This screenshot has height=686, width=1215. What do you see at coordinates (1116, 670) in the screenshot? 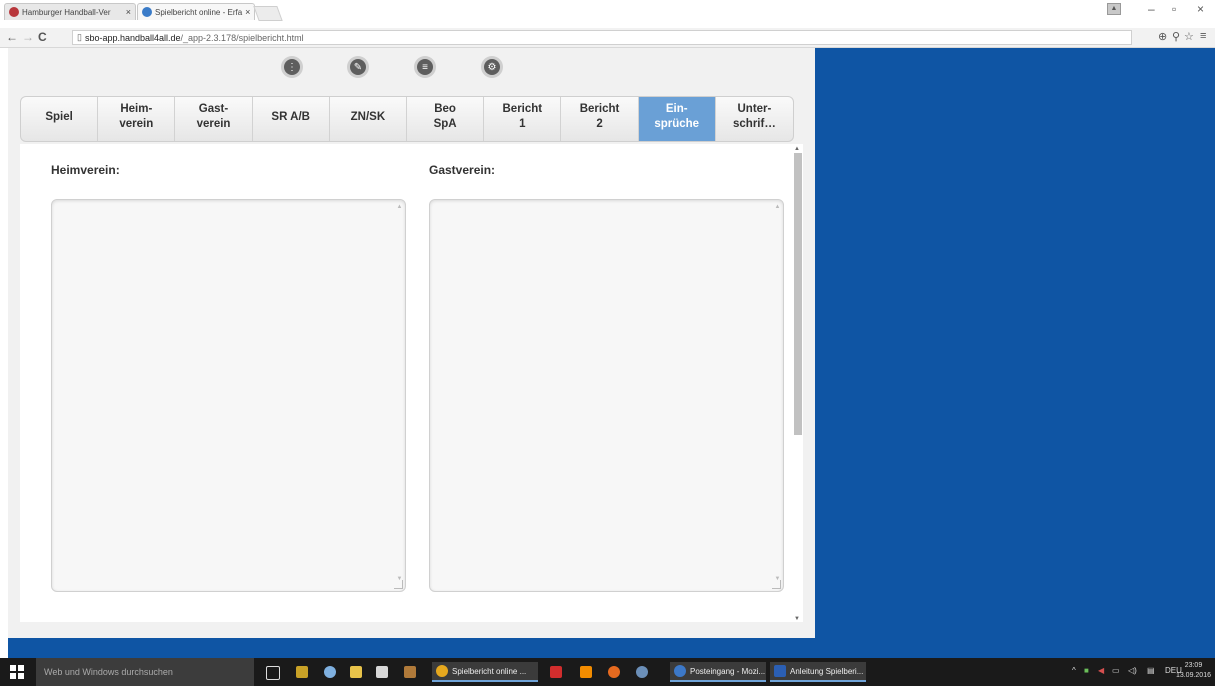
I see `network-icon: ▭` at bounding box center [1116, 670].